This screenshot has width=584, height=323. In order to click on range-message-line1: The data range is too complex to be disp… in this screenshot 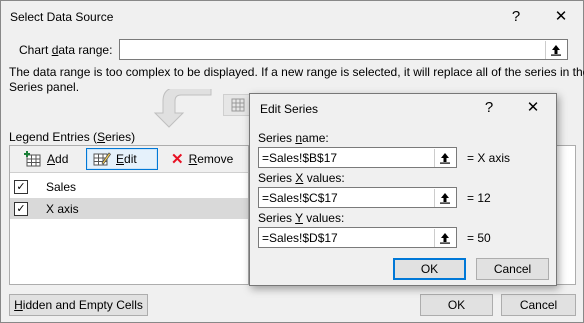, I will do `click(296, 72)`.